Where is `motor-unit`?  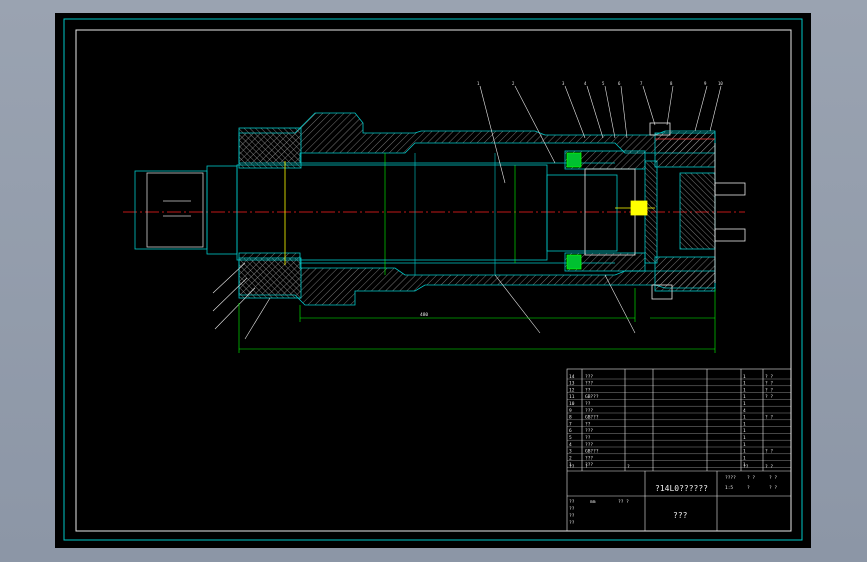 motor-unit is located at coordinates (186, 210).